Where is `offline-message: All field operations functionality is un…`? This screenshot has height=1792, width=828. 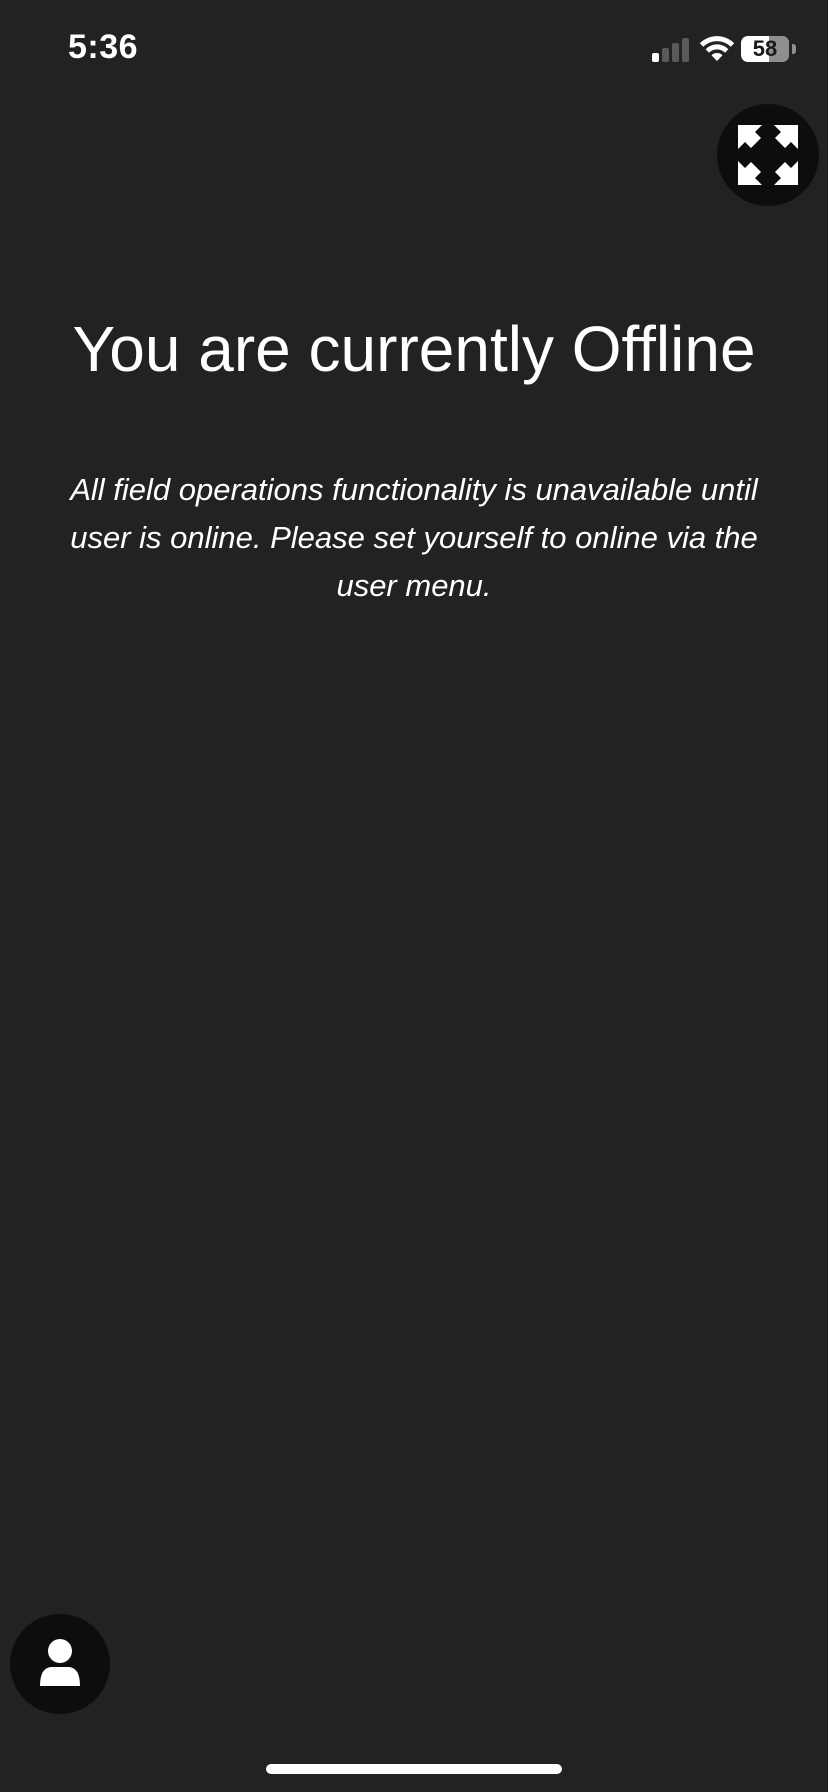 offline-message: All field operations functionality is un… is located at coordinates (414, 537).